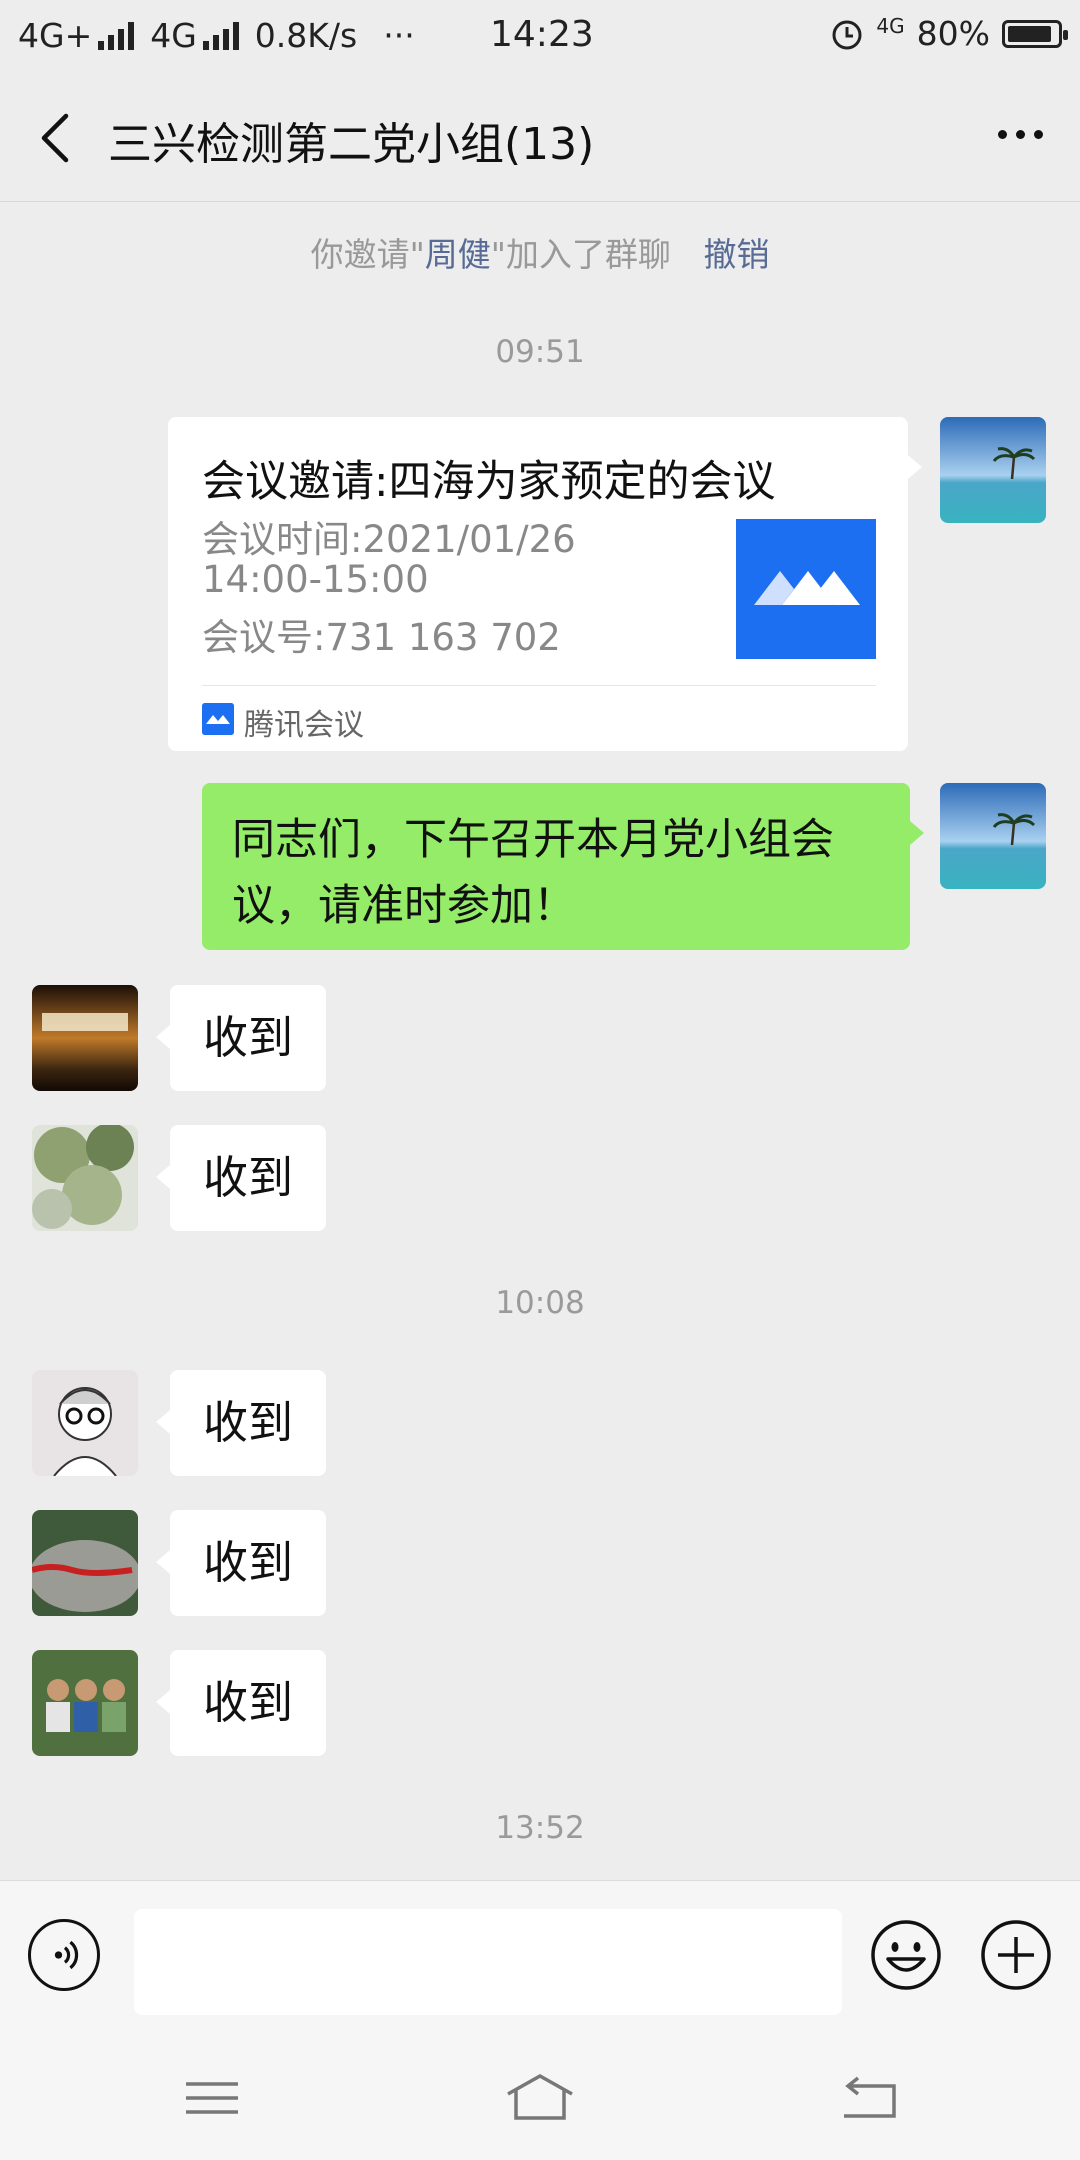  What do you see at coordinates (218, 719) in the screenshot?
I see `tencent-meeting-icon` at bounding box center [218, 719].